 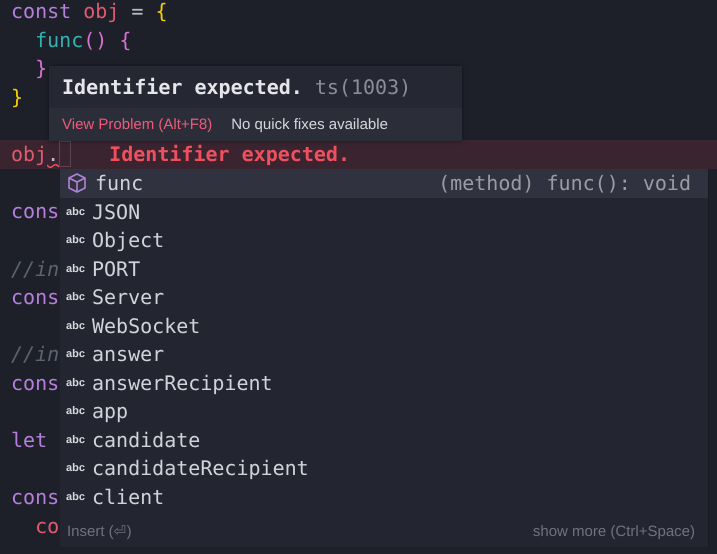 I want to click on cursor-highlight, so click(x=65, y=154).